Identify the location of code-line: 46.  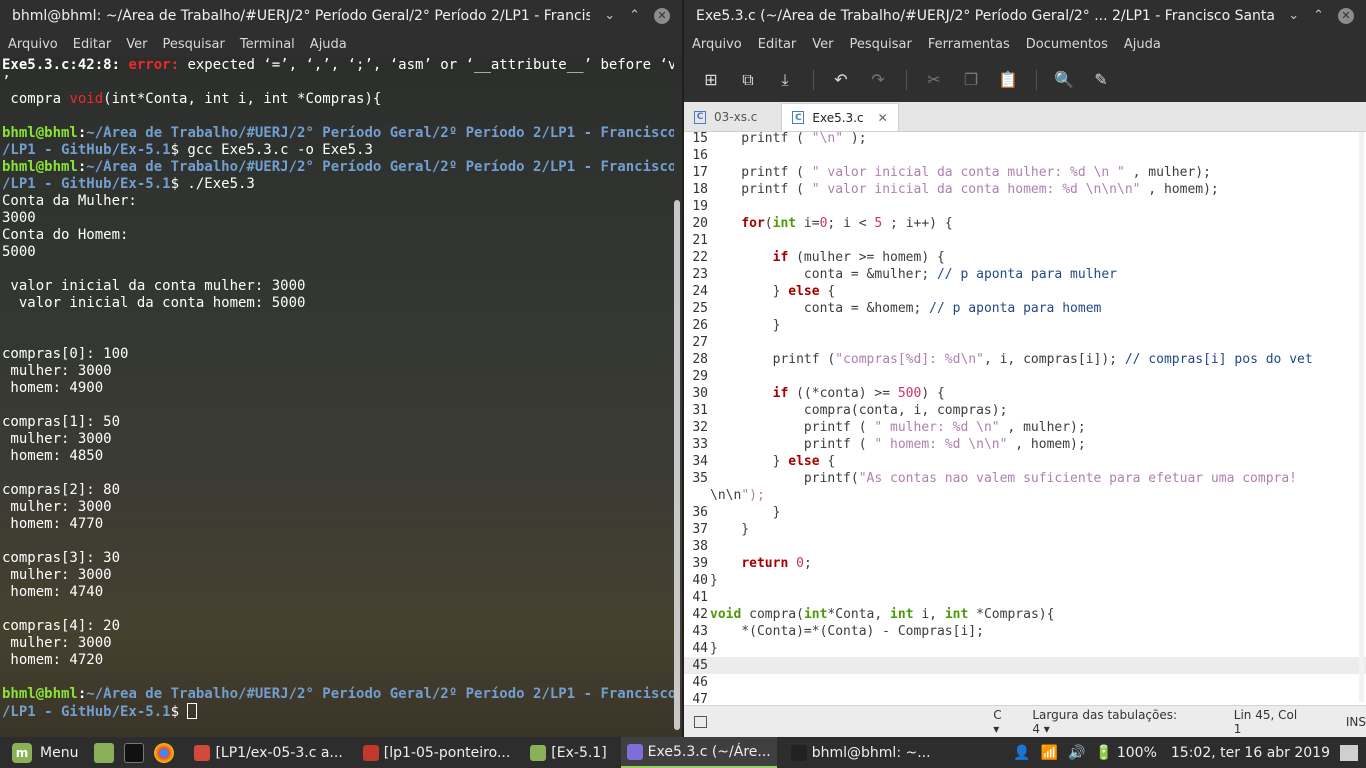
(1025, 682).